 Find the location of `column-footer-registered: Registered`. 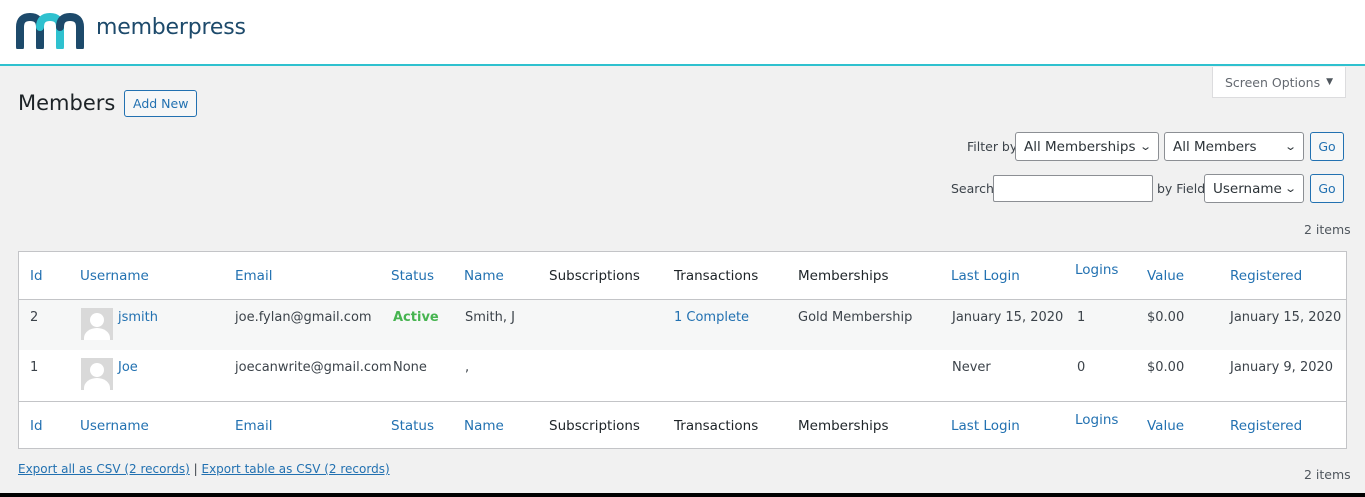

column-footer-registered: Registered is located at coordinates (1266, 426).